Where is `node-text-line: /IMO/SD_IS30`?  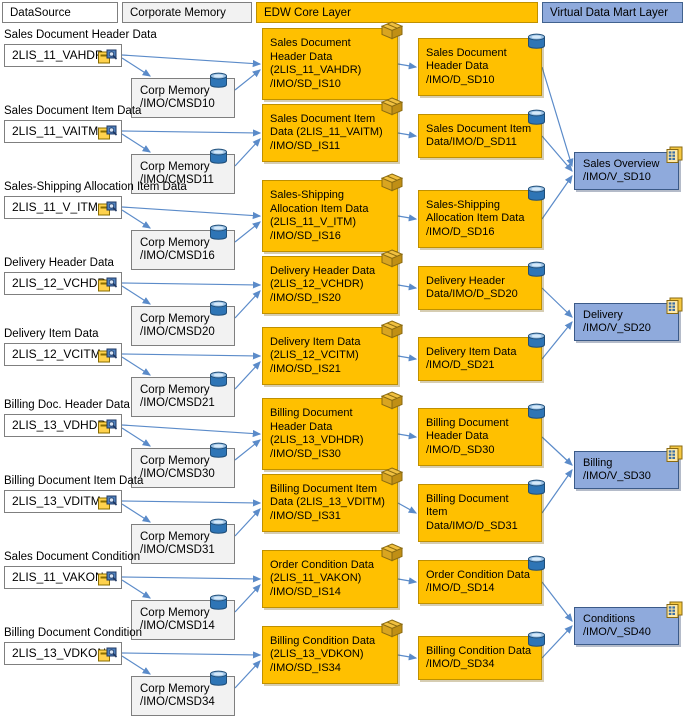
node-text-line: /IMO/SD_IS30 is located at coordinates (305, 453).